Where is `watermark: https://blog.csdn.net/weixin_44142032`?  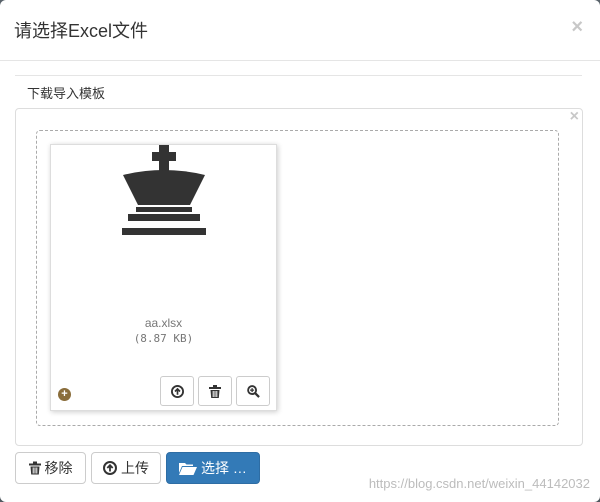 watermark: https://blog.csdn.net/weixin_44142032 is located at coordinates (479, 483).